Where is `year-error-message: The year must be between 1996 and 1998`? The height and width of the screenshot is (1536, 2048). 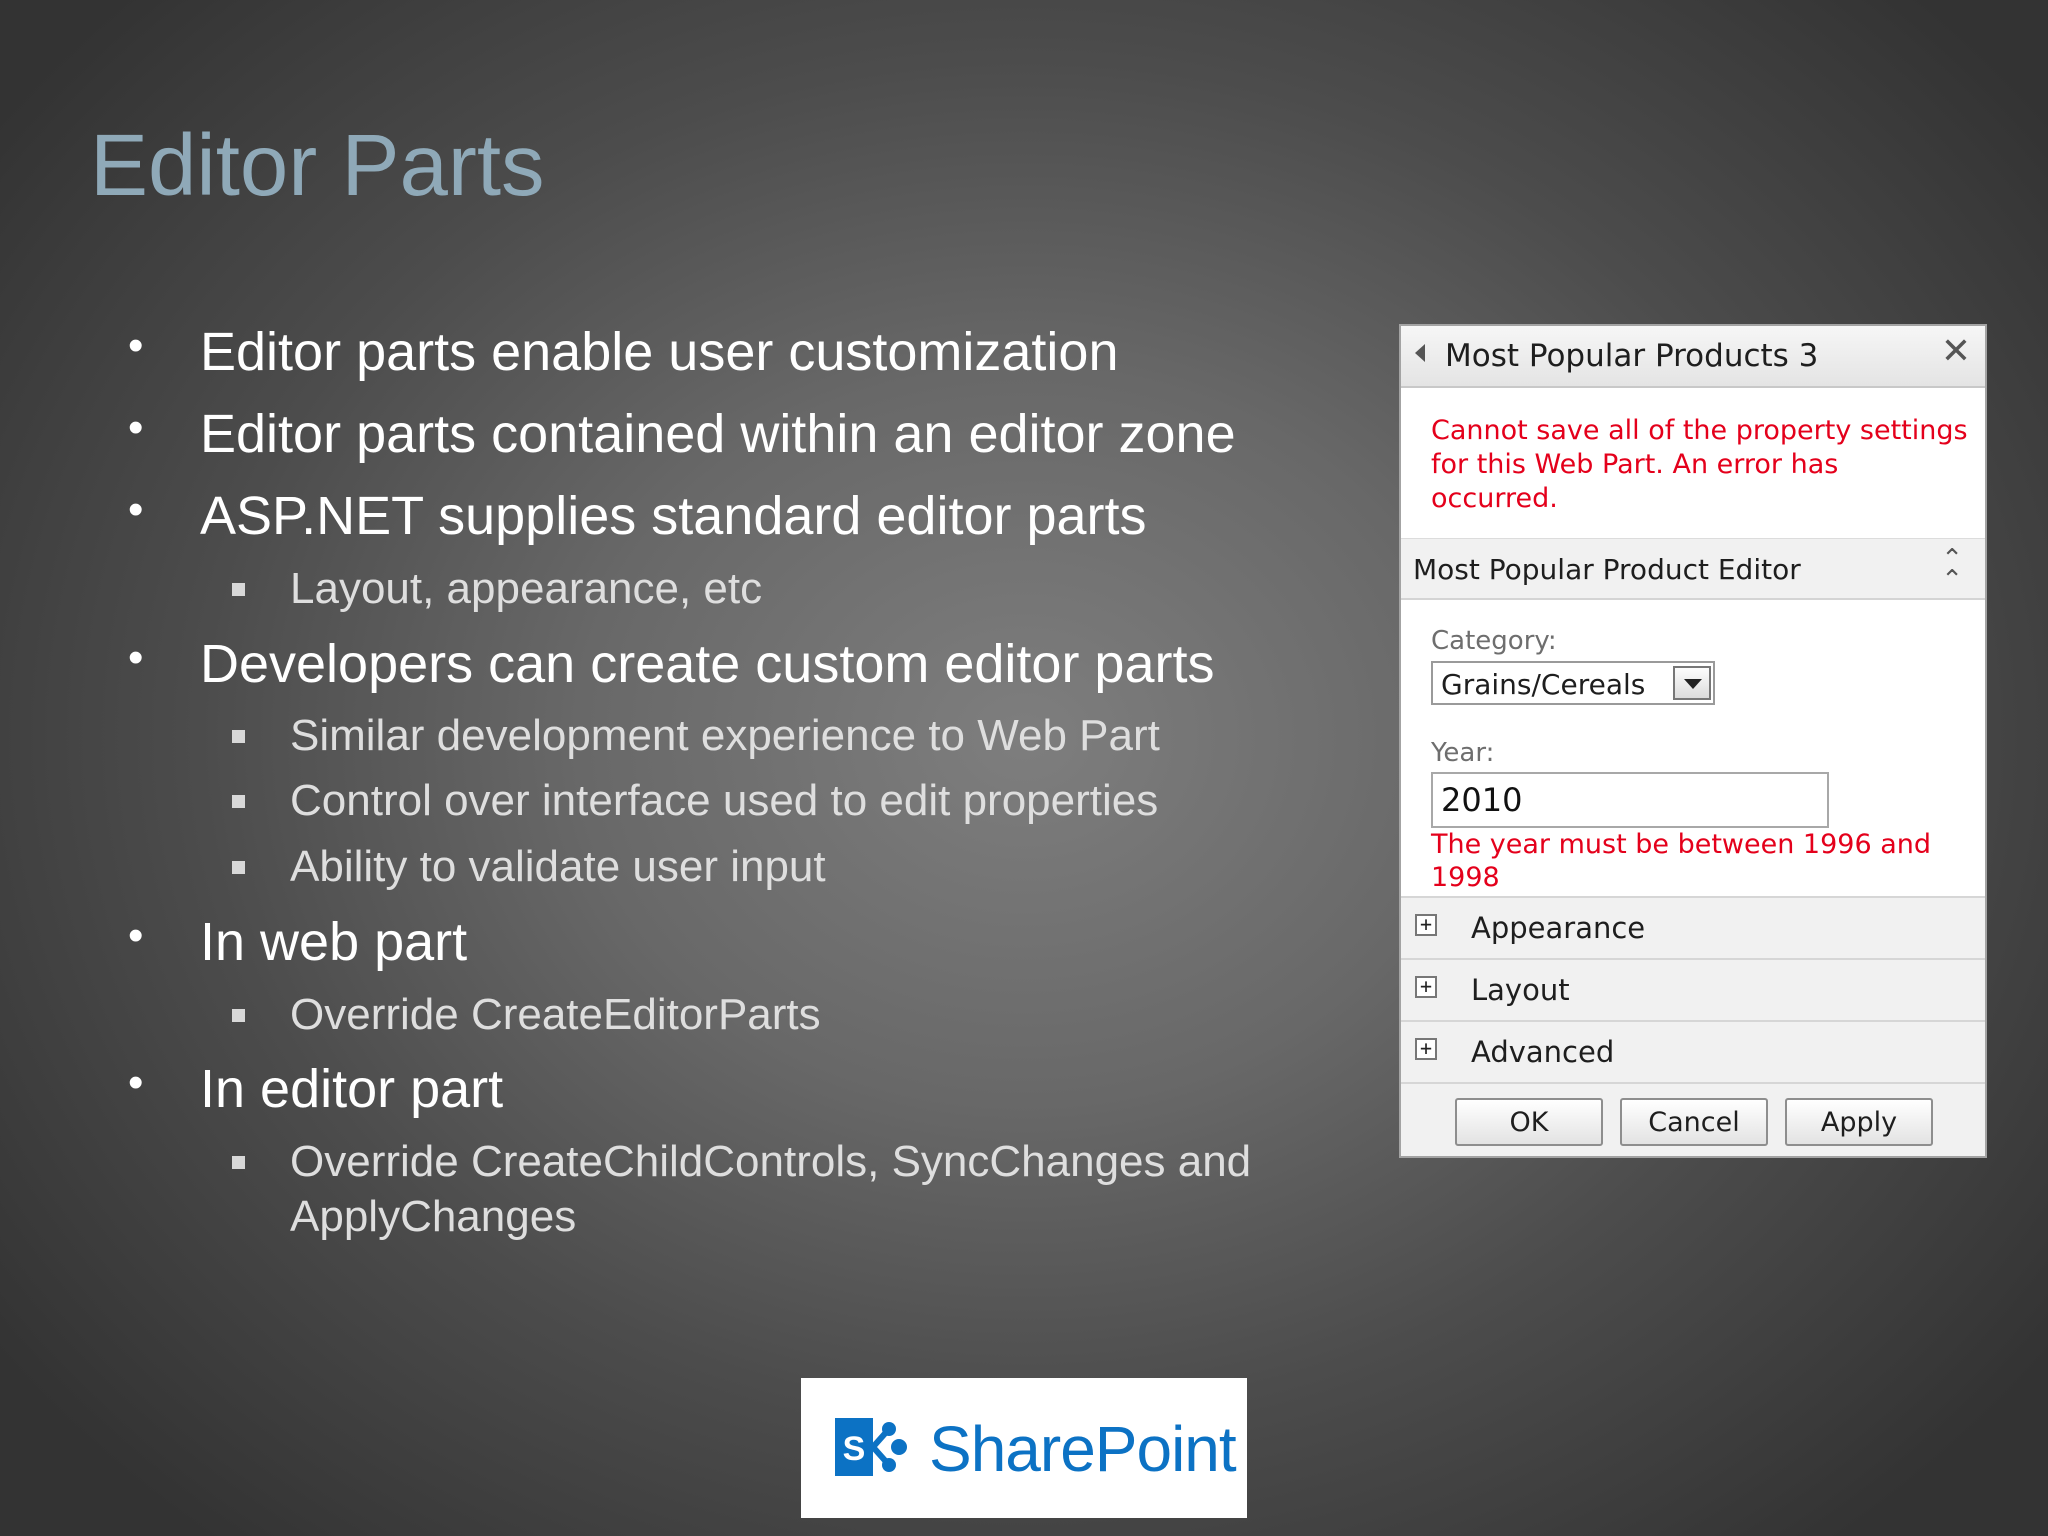
year-error-message: The year must be between 1996 and 1998 is located at coordinates (1681, 861).